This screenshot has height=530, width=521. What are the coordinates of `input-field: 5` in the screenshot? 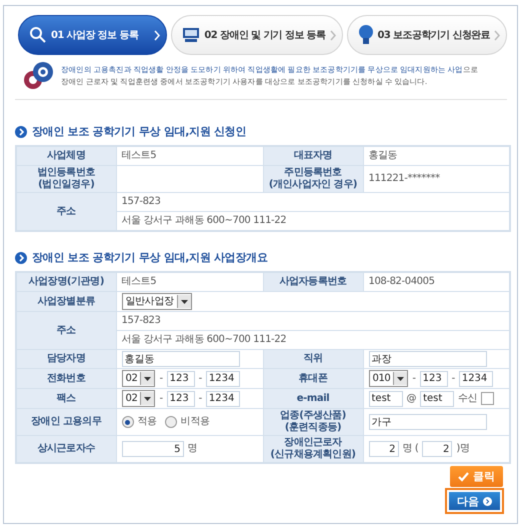 It's located at (153, 449).